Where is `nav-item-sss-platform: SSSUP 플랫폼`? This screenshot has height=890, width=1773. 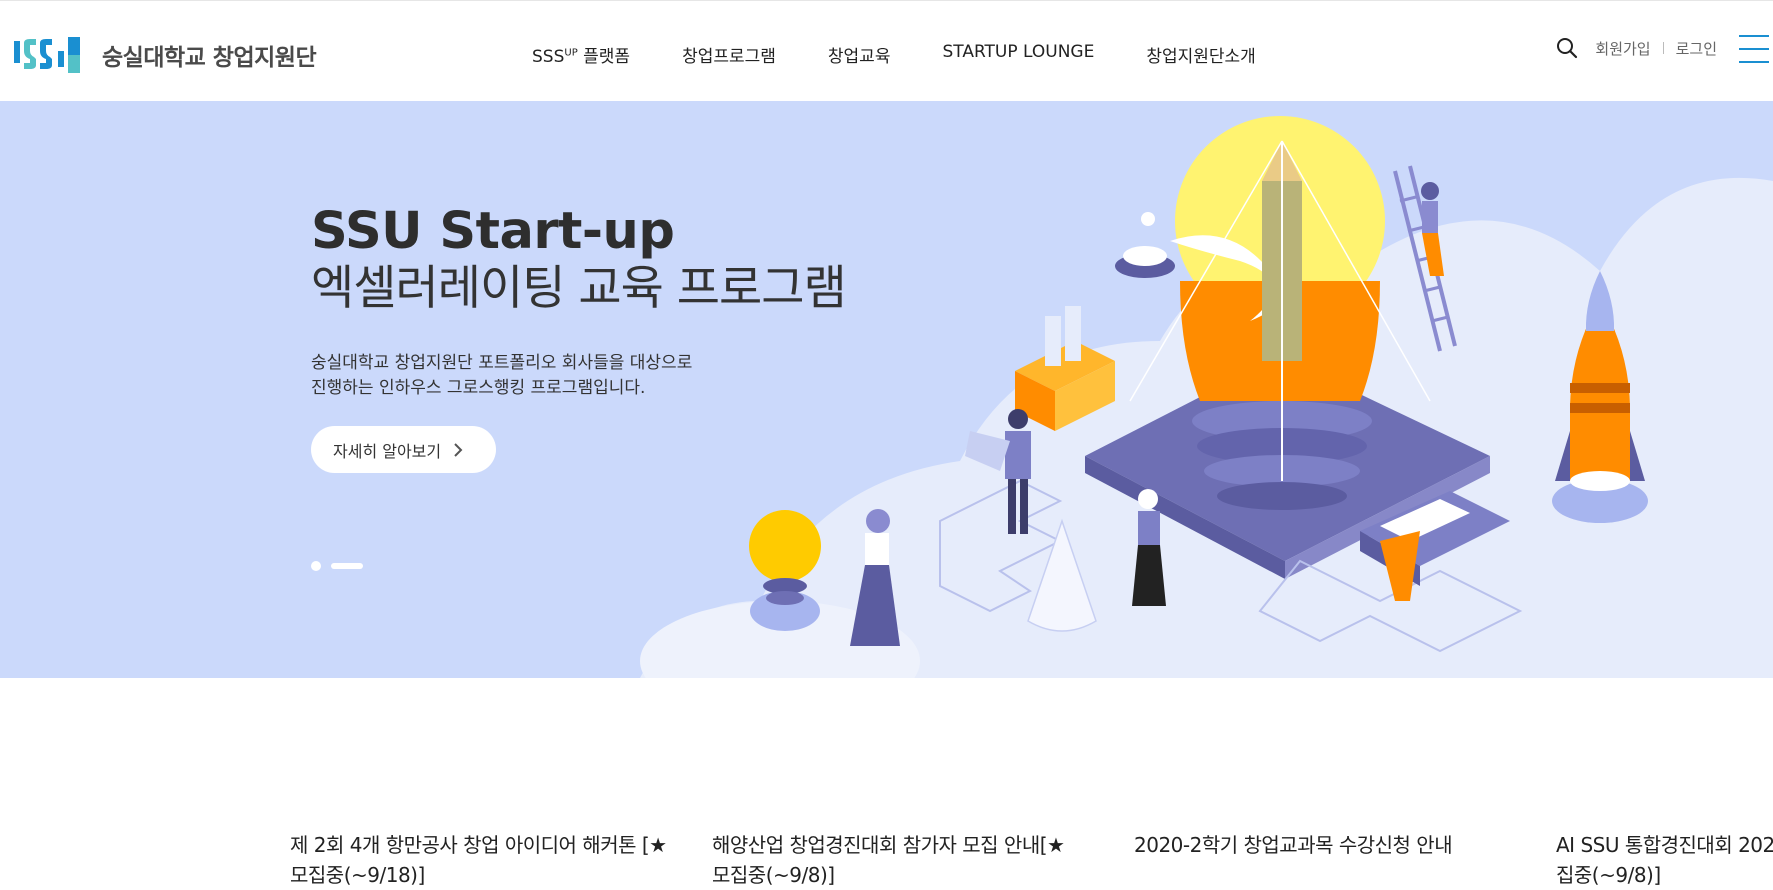
nav-item-sss-platform: SSSUP 플랫폼 is located at coordinates (581, 54).